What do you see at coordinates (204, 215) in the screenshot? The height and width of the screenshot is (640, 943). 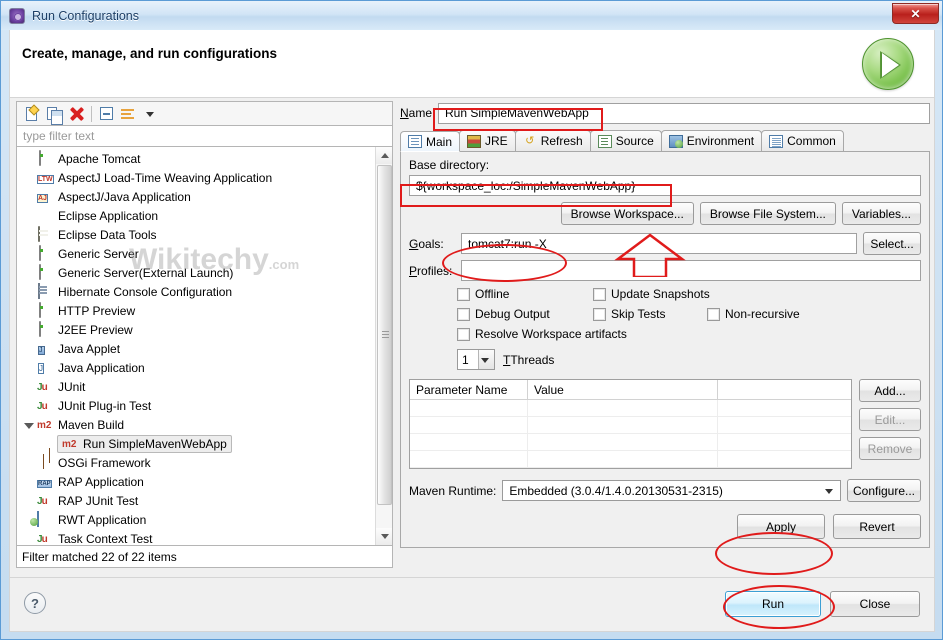 I see `tree-item-eclipse-application: Eclipse Application` at bounding box center [204, 215].